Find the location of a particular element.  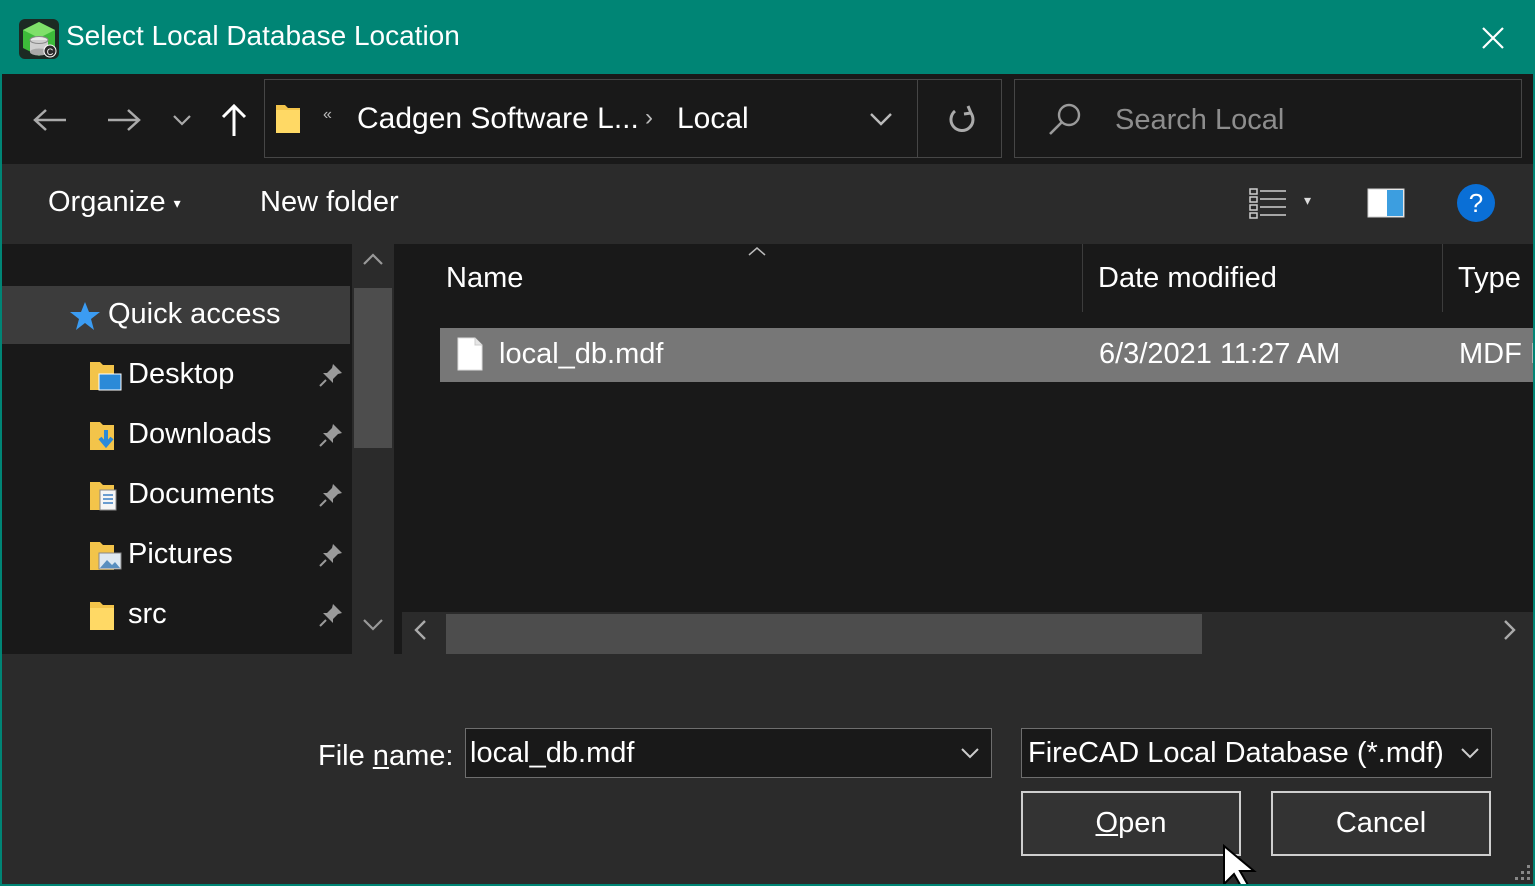

arrow-left-icon is located at coordinates (49, 120).